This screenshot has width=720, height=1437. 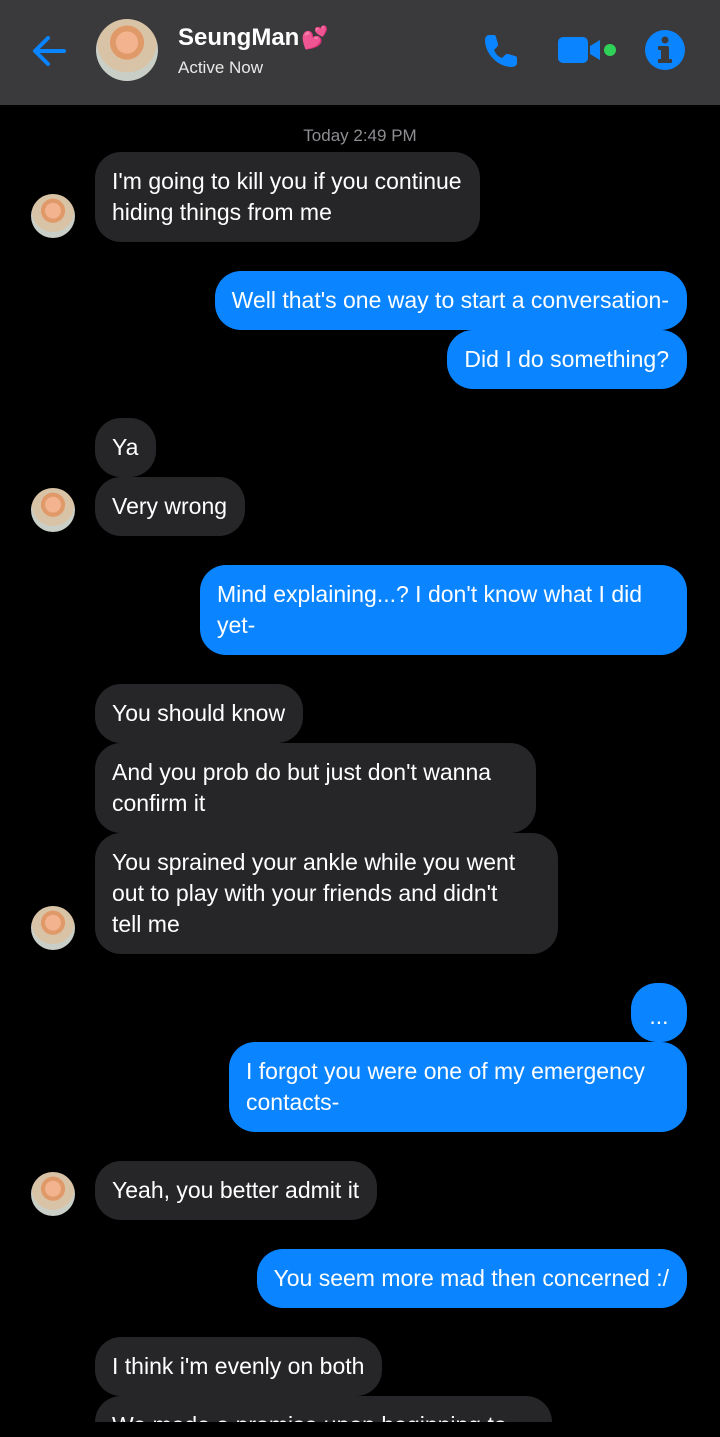 What do you see at coordinates (170, 506) in the screenshot?
I see `message-bubble-incoming: Very wrong` at bounding box center [170, 506].